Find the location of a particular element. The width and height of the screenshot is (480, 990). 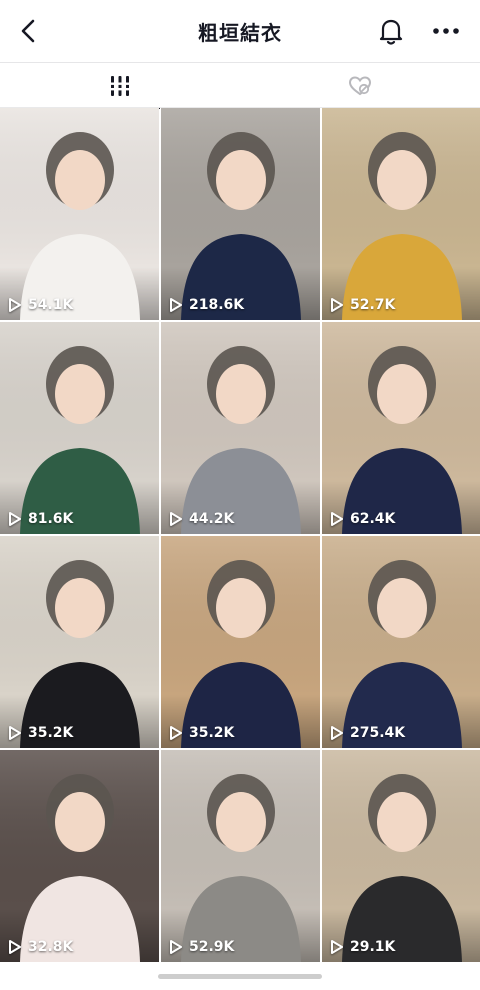

tab-videos is located at coordinates (120, 86).